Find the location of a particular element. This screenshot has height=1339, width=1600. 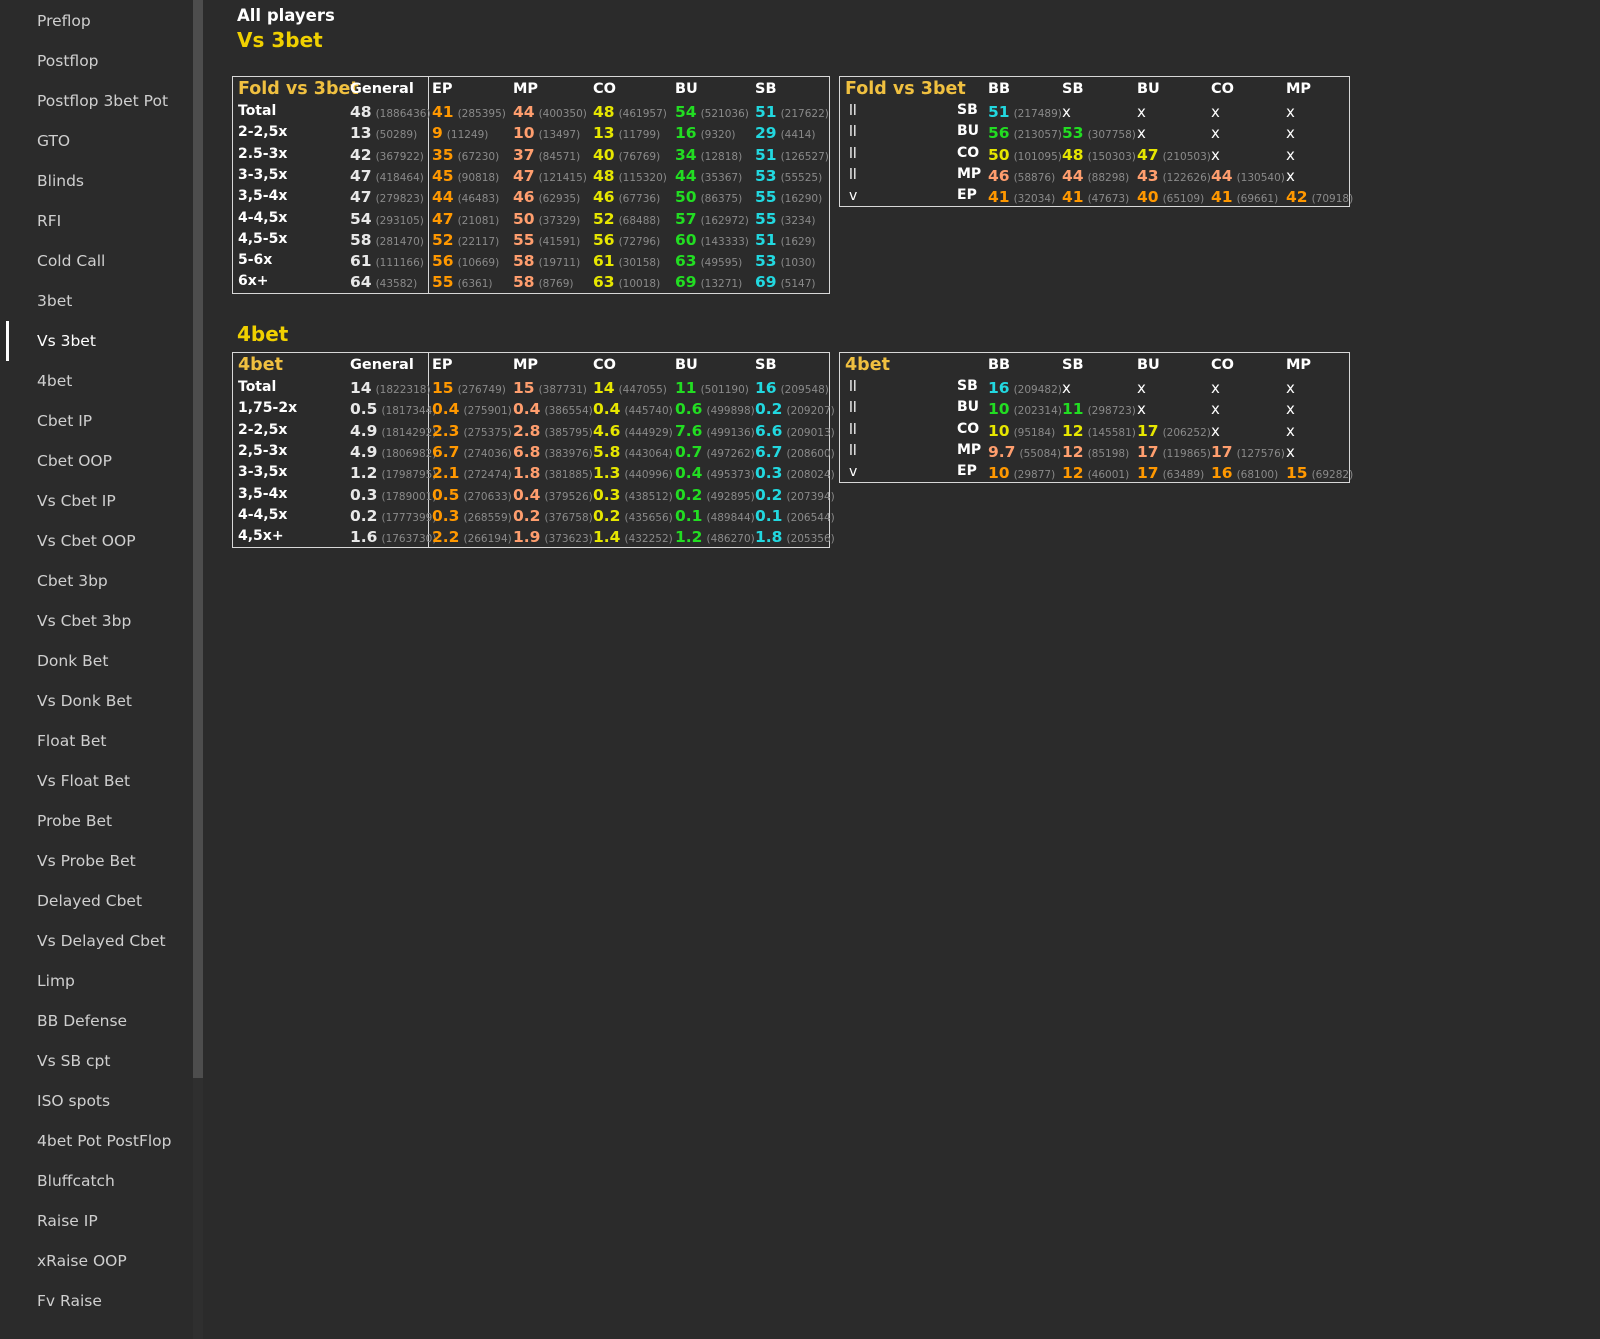

sidebar-item-probe-bet: Probe Bet is located at coordinates (74, 821).